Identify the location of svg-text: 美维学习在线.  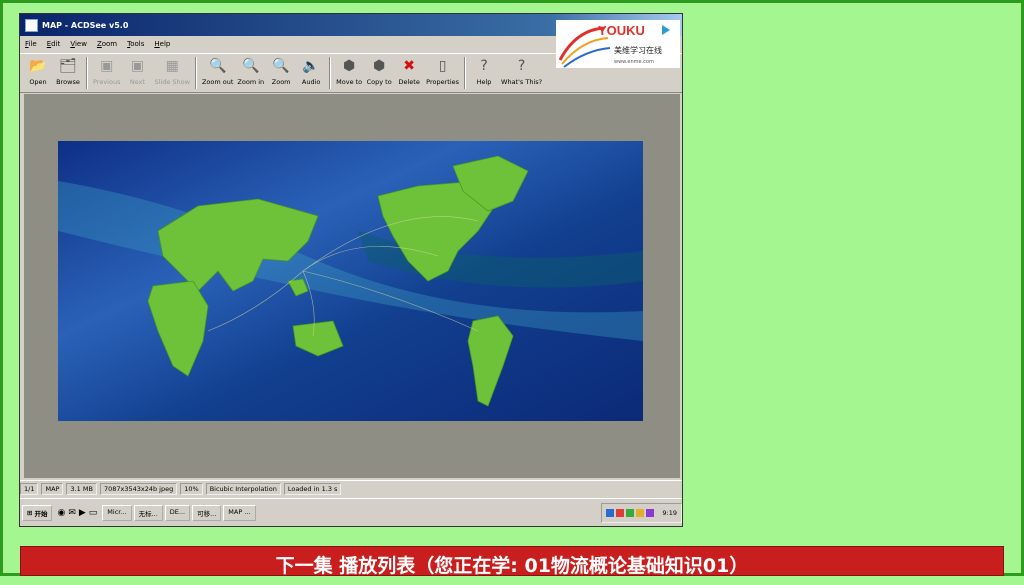
(638, 50).